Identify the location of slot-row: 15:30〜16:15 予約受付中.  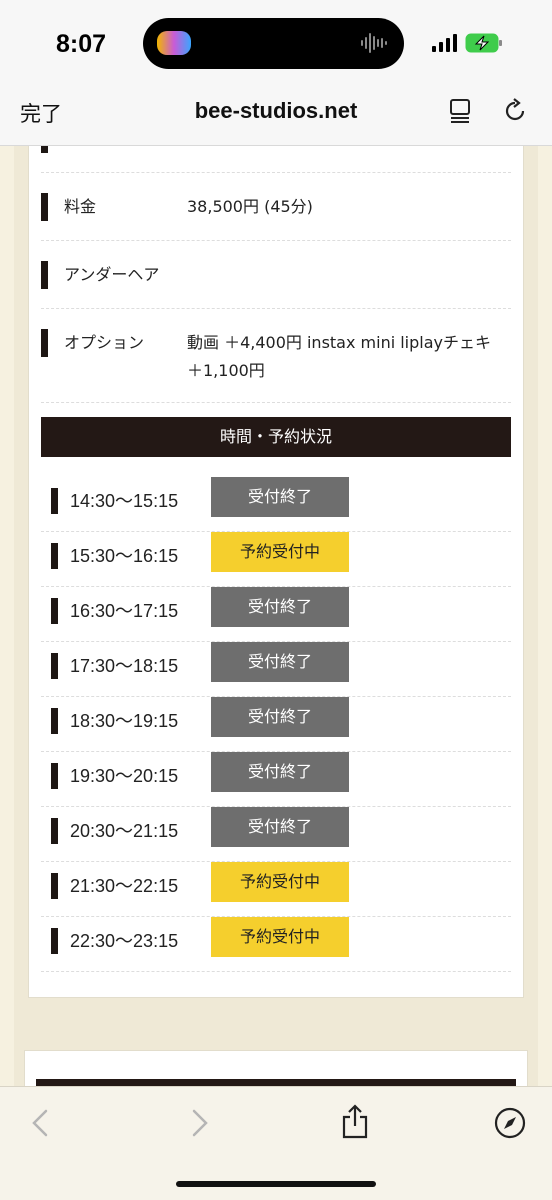
(276, 559).